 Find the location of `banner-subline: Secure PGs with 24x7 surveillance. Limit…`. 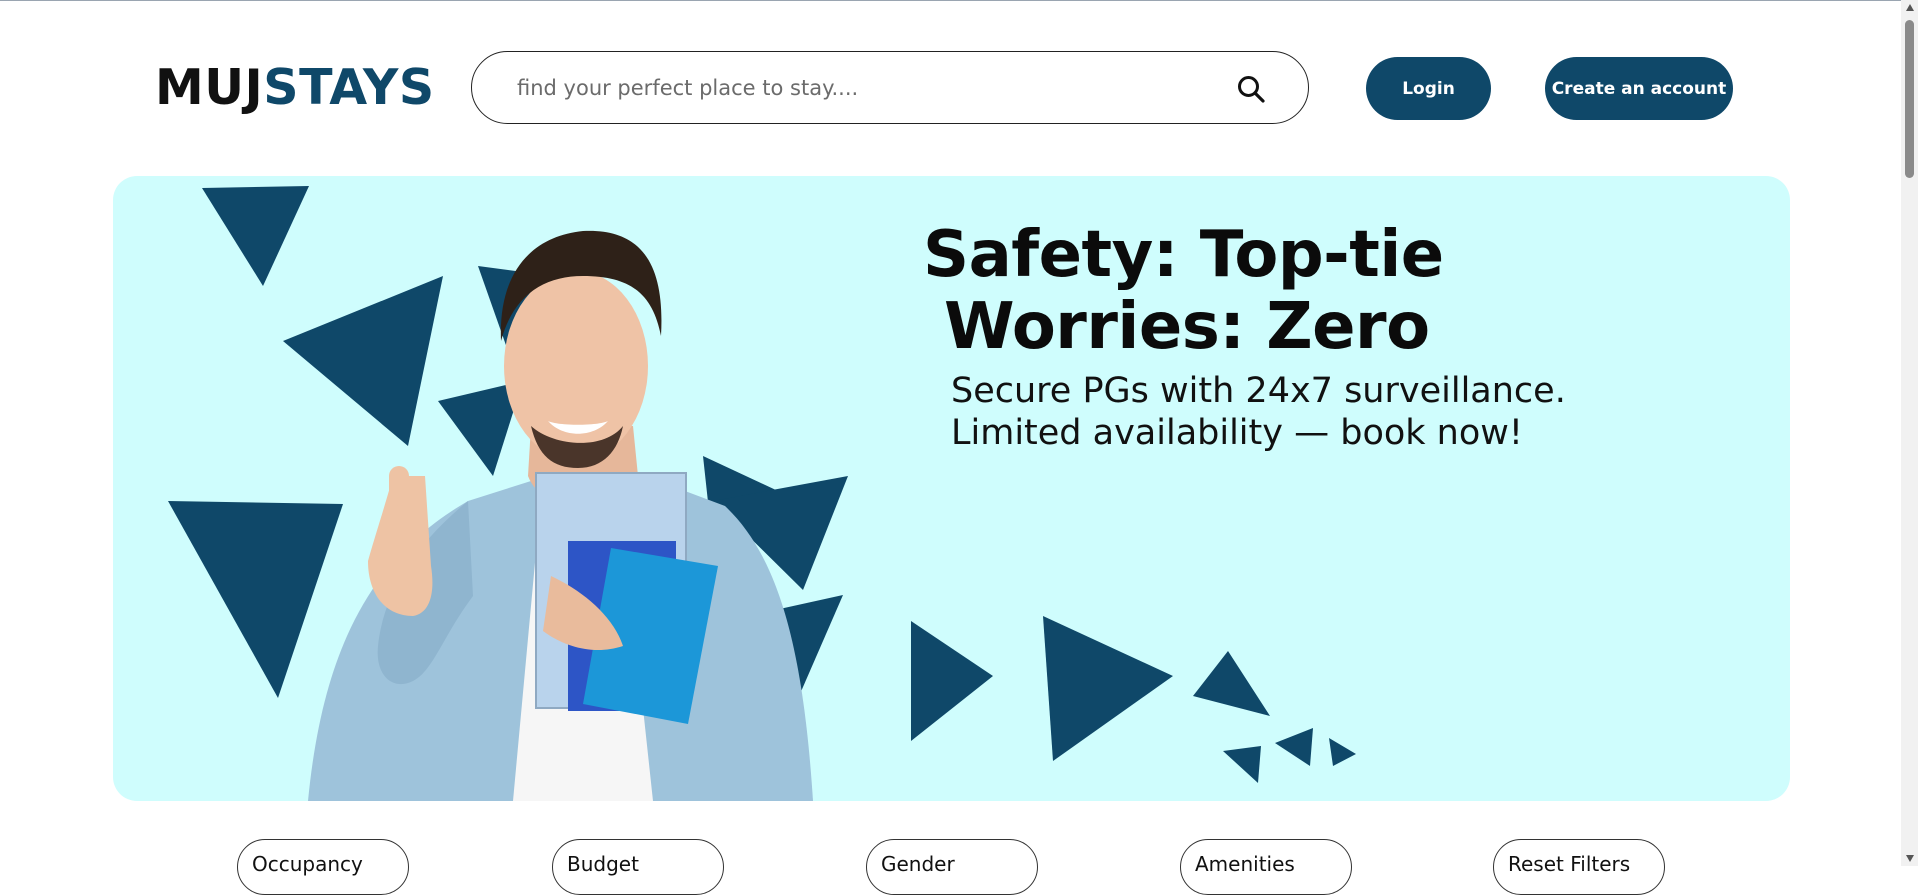

banner-subline: Secure PGs with 24x7 surveillance. Limit… is located at coordinates (1258, 412).